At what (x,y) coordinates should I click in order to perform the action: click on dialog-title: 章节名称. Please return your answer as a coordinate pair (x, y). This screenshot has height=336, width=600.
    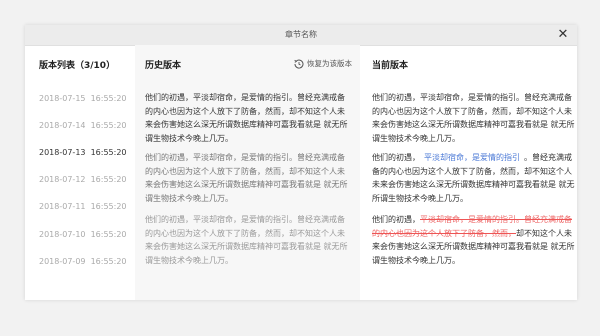
    Looking at the image, I should click on (301, 34).